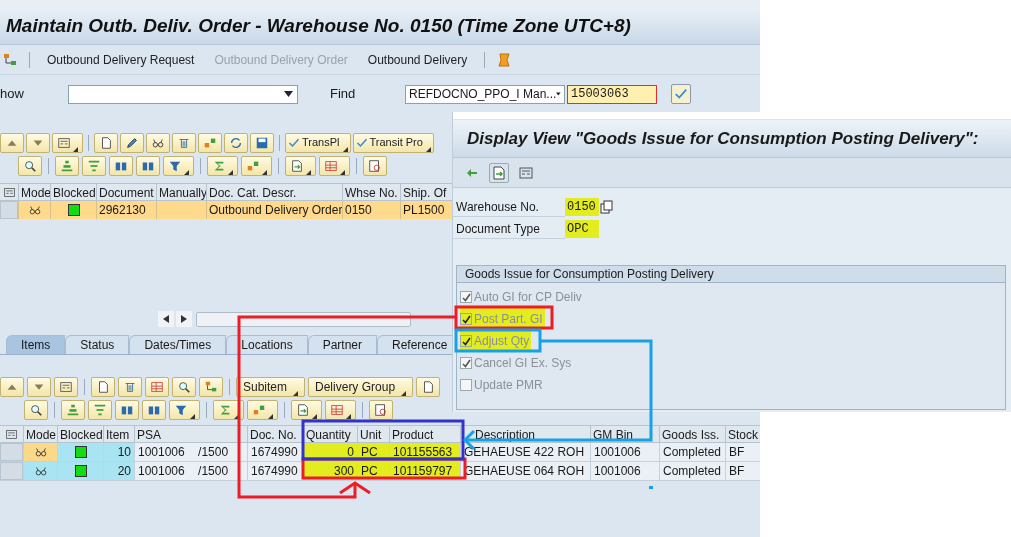 The width and height of the screenshot is (1011, 537). I want to click on toolbar-button: TransPl, so click(318, 142).